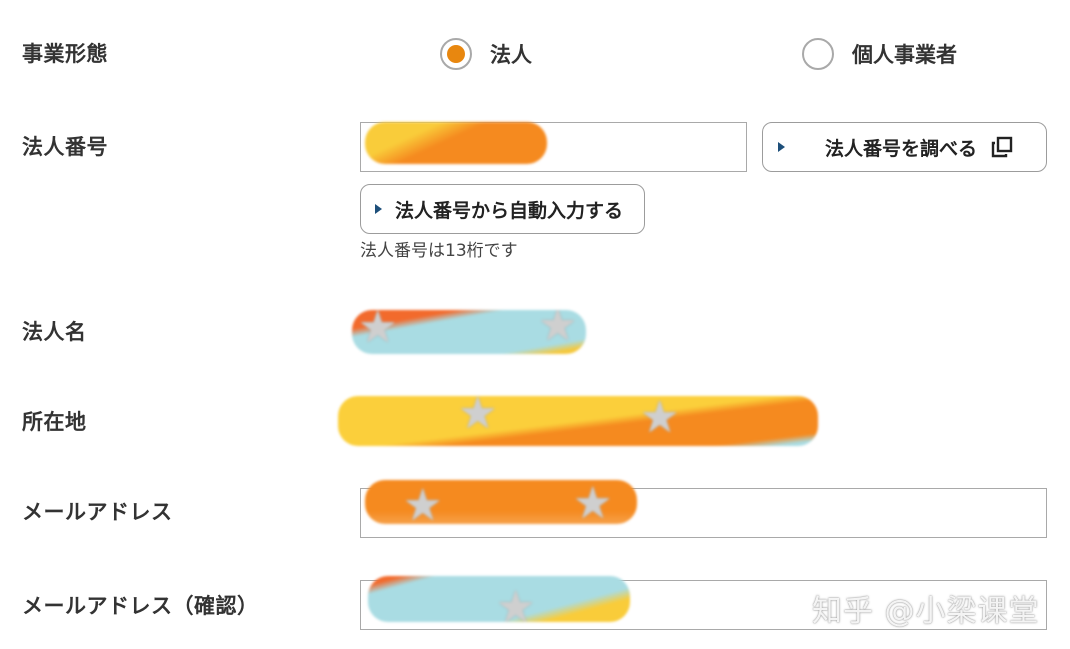 Image resolution: width=1070 pixels, height=649 pixels. I want to click on corp-number-label: 法人番号, so click(65, 147).